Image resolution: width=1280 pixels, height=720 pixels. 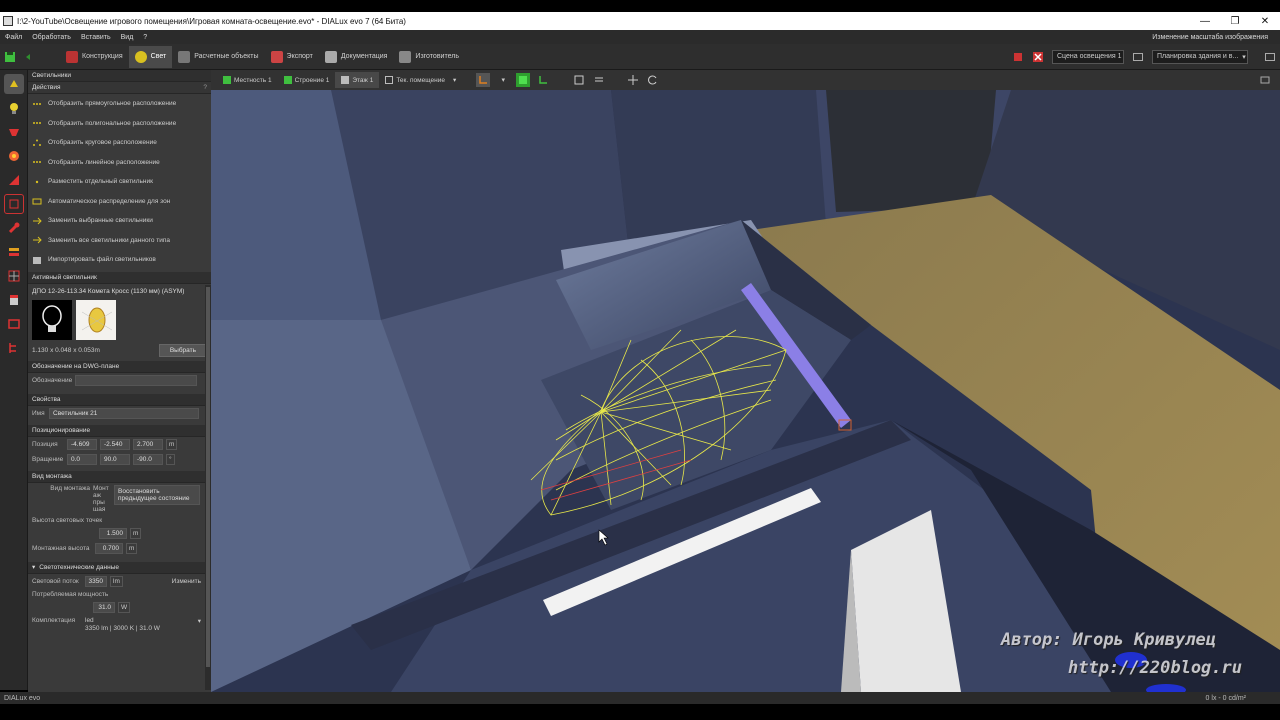 What do you see at coordinates (119, 241) in the screenshot?
I see `action-replace-all: Заменить все светильники данного типа` at bounding box center [119, 241].